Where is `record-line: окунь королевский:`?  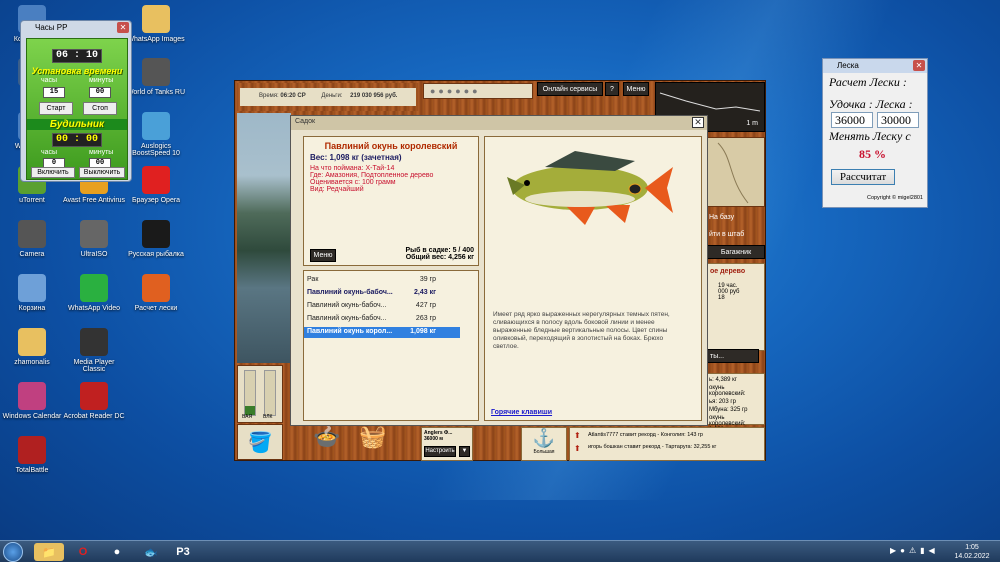 record-line: окунь королевский: is located at coordinates (727, 391).